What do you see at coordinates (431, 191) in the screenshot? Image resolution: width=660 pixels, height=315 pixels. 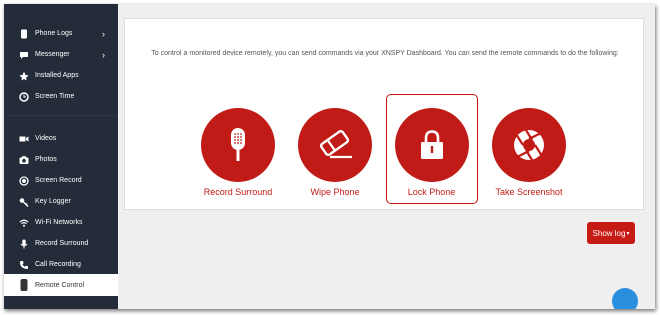 I see `lock-phone-label: Lock Phone` at bounding box center [431, 191].